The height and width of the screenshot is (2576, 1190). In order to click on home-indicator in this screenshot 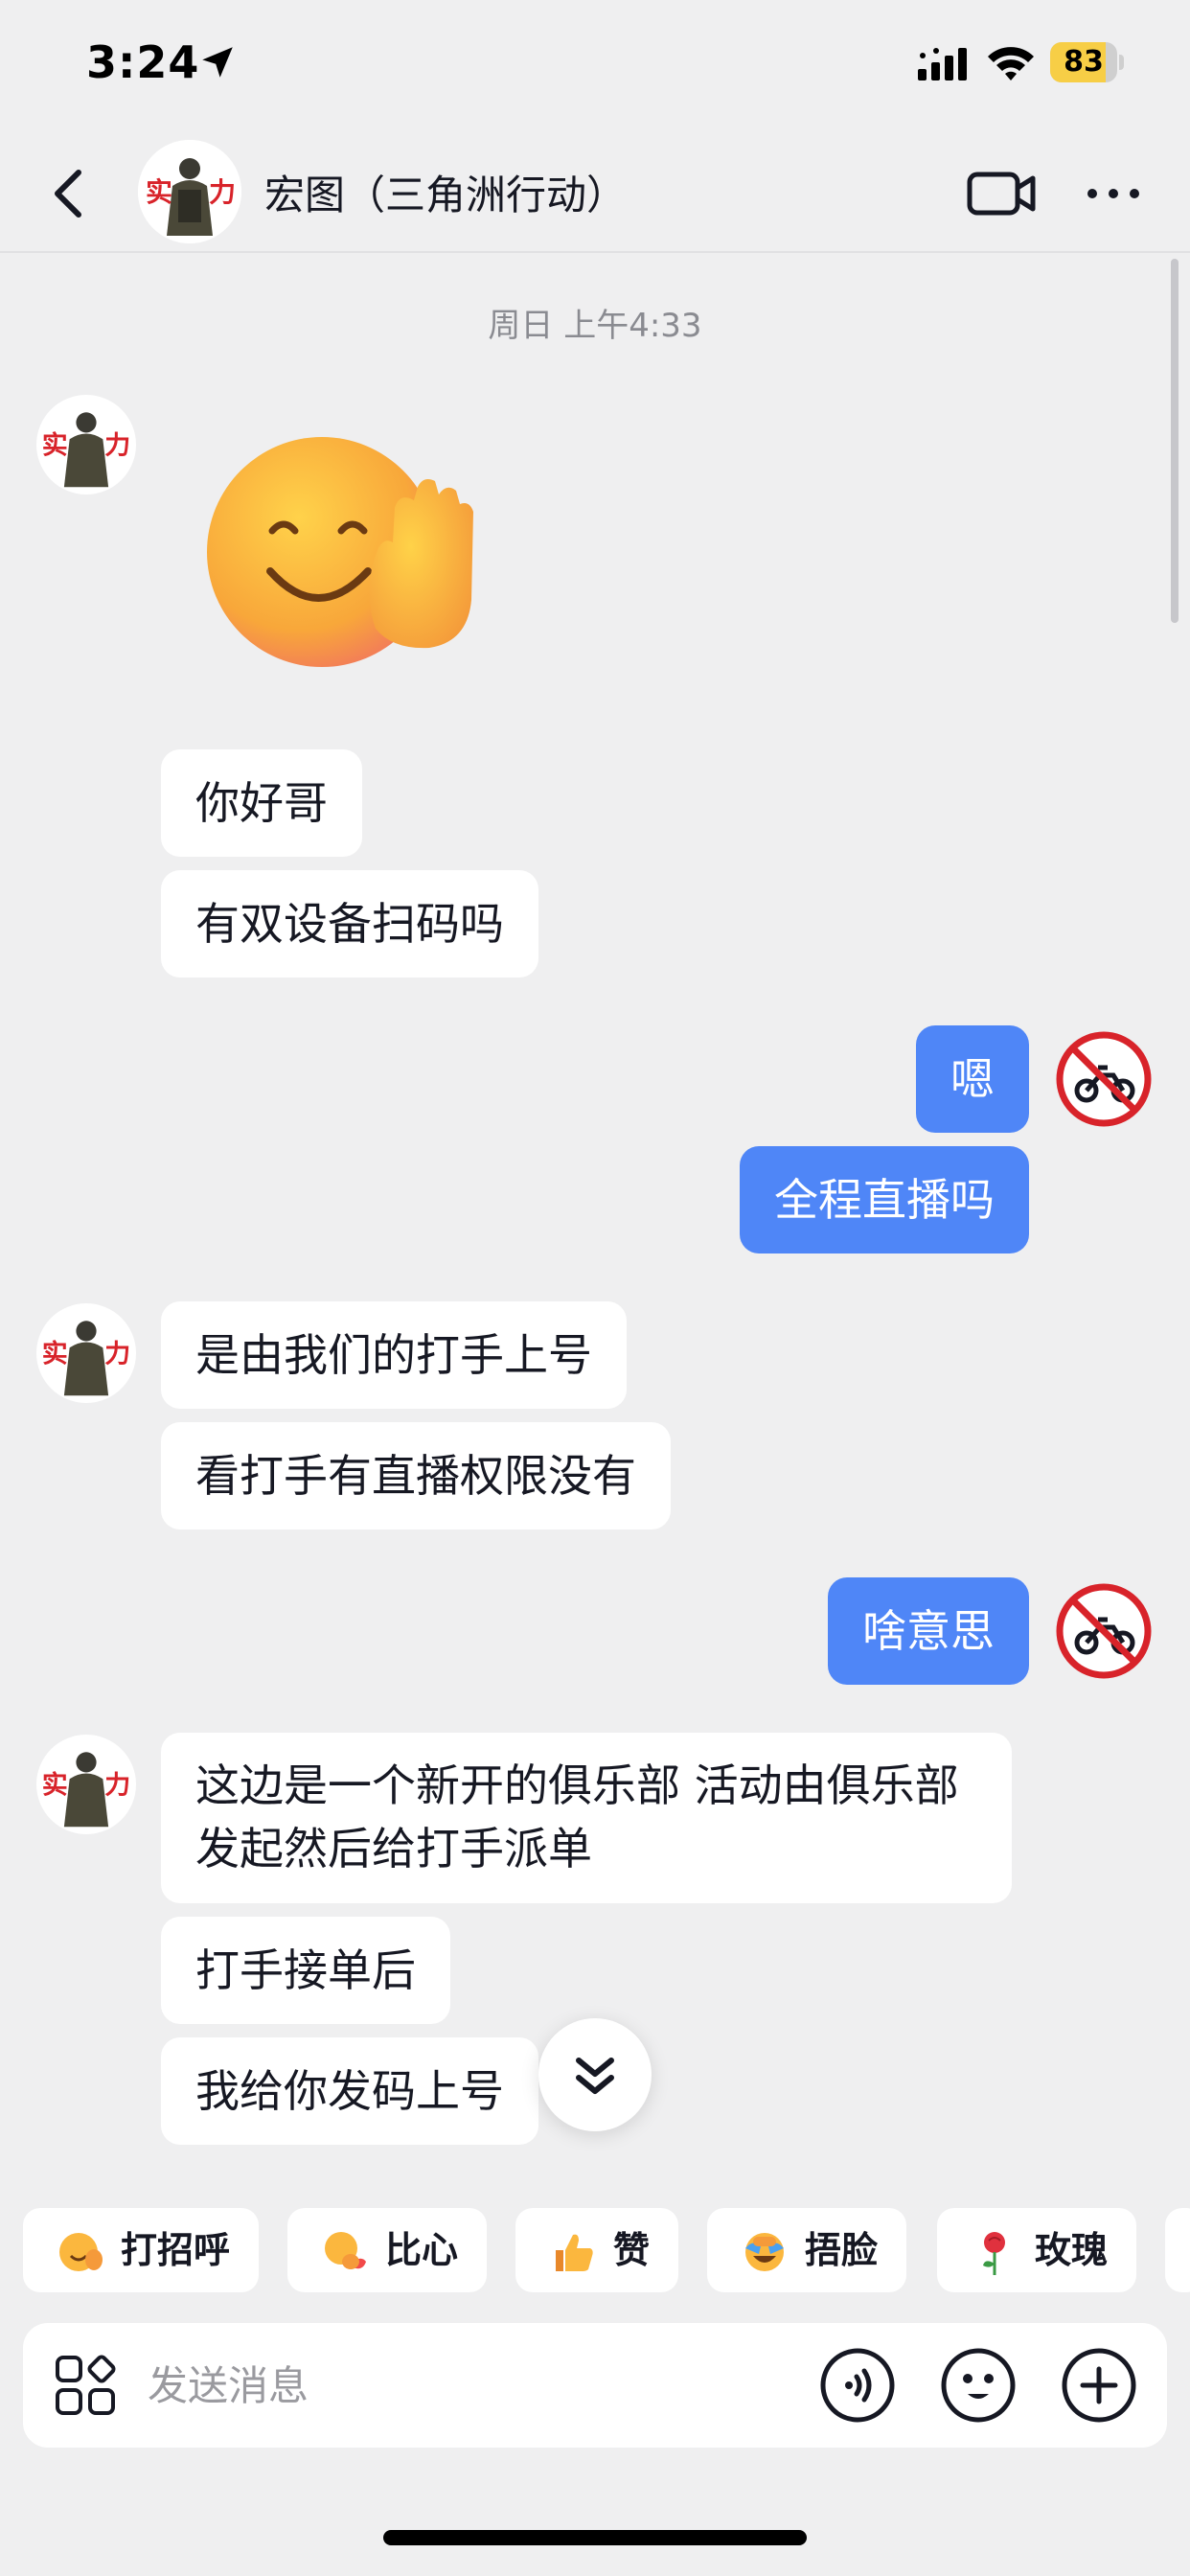, I will do `click(595, 2537)`.